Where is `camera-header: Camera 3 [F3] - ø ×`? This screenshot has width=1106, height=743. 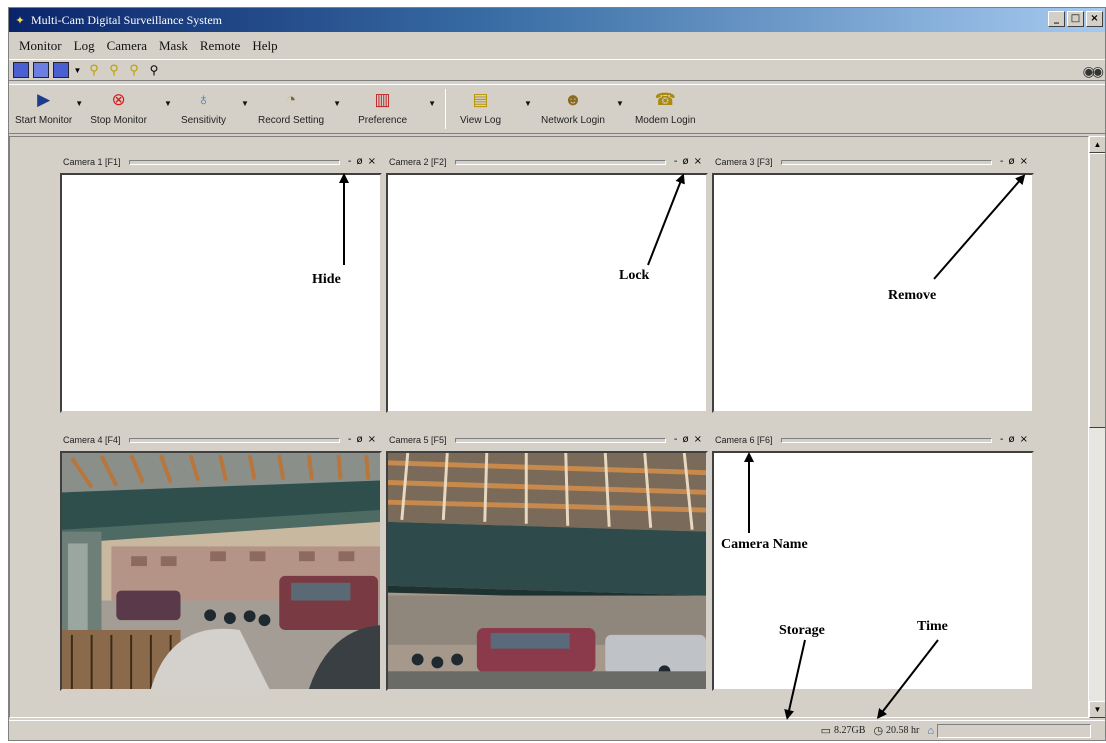 camera-header: Camera 3 [F3] - ø × is located at coordinates (873, 162).